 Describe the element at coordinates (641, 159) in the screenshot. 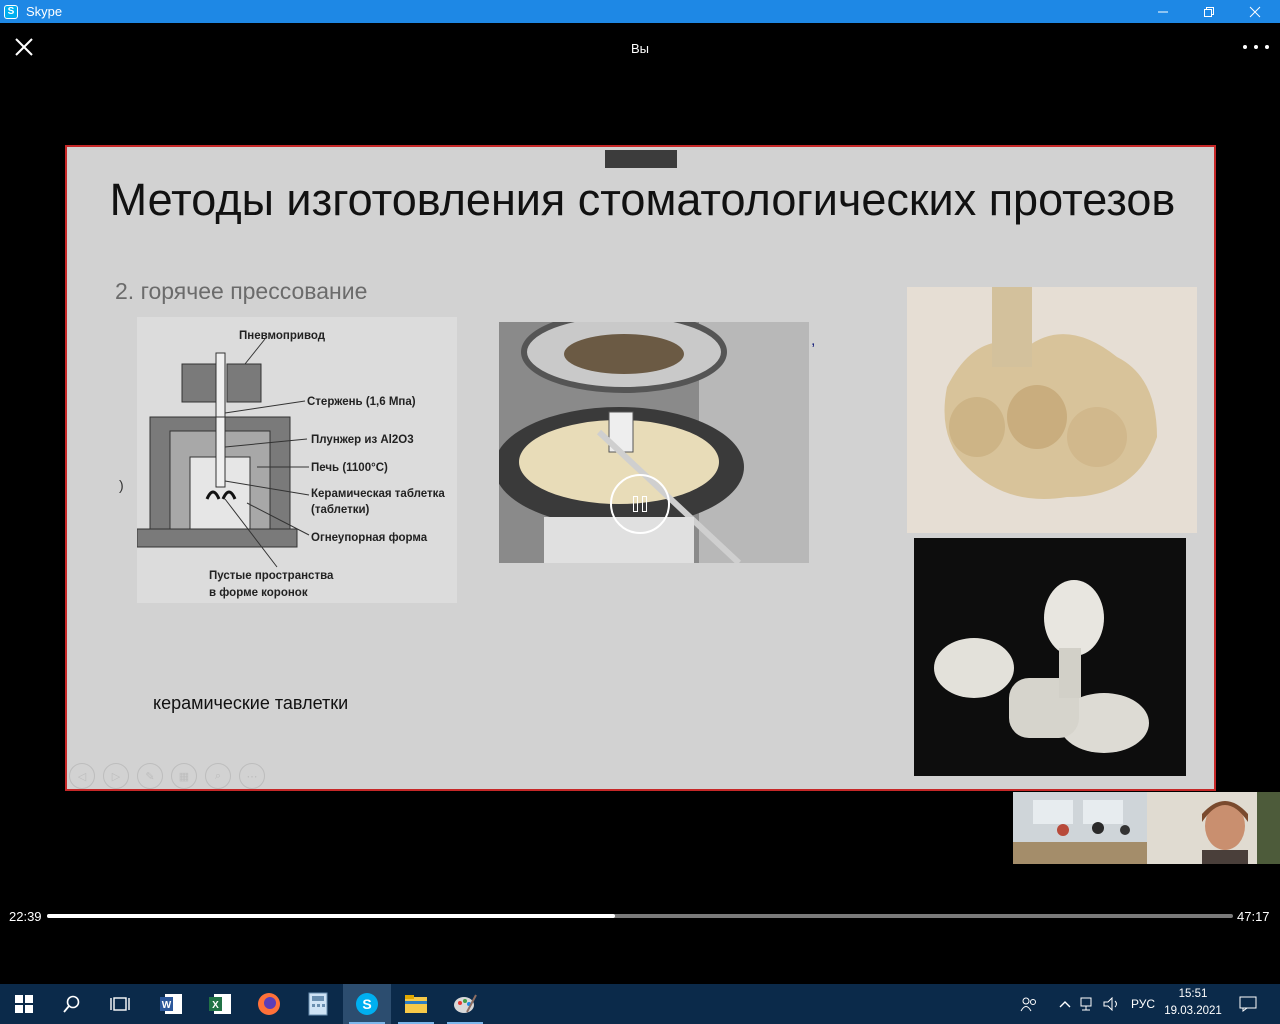

I see `share-indicator-tab` at that location.